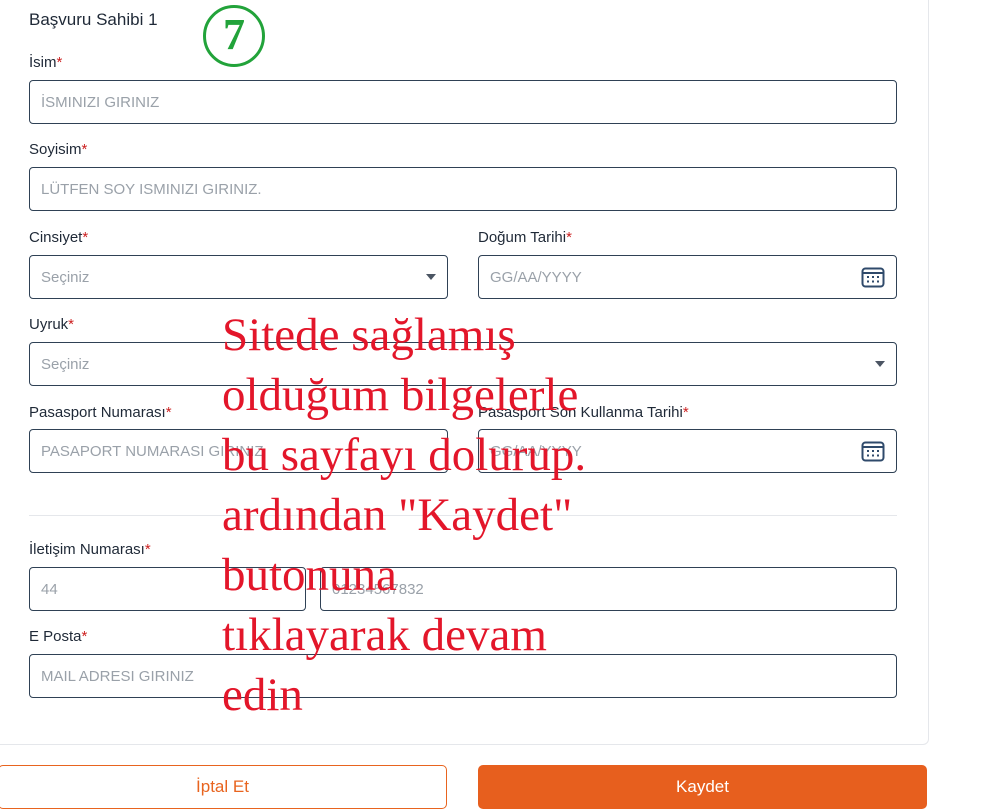  What do you see at coordinates (58, 149) in the screenshot?
I see `last-name-label: Soyisim*` at bounding box center [58, 149].